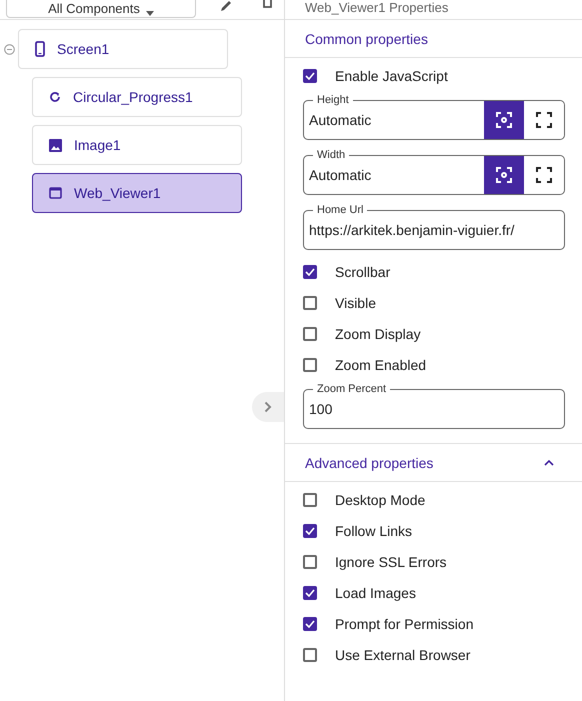 This screenshot has width=582, height=701. Describe the element at coordinates (391, 76) in the screenshot. I see `checkbox-label: Enable JavaScript` at that location.